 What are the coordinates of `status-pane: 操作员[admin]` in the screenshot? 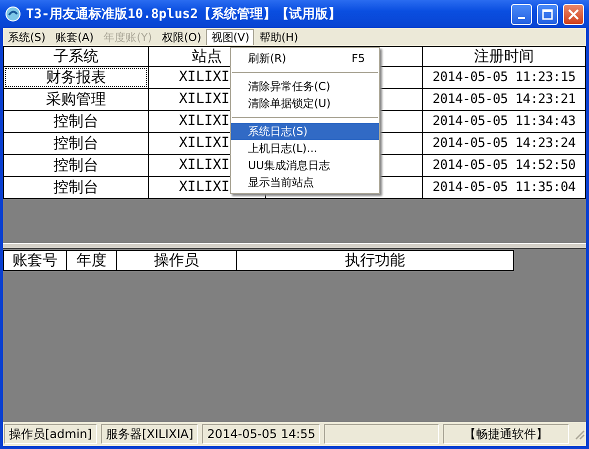 It's located at (50, 434).